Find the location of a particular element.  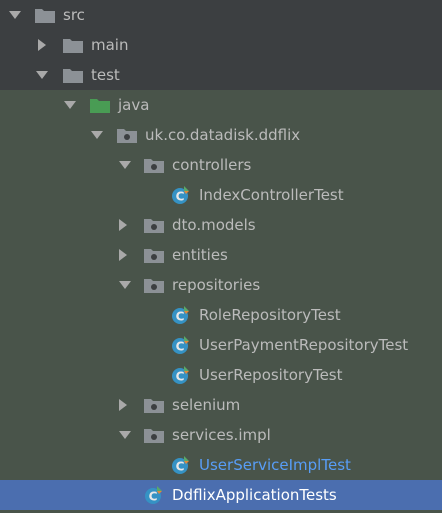

tree-node-label: UserRepositoryTest is located at coordinates (271, 375).